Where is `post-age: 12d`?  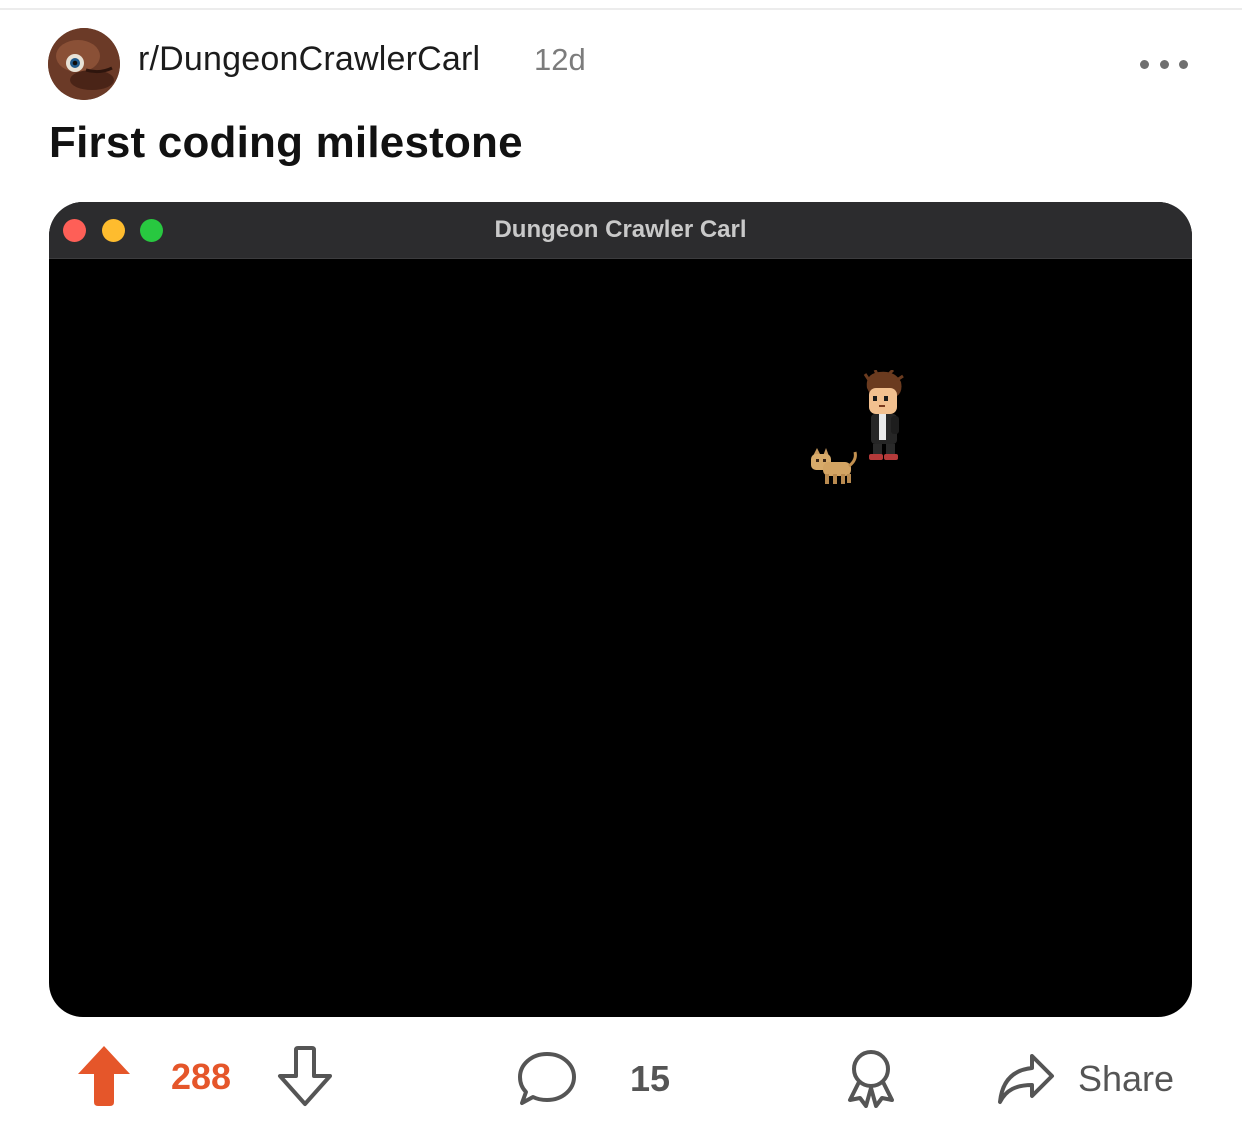
post-age: 12d is located at coordinates (560, 59).